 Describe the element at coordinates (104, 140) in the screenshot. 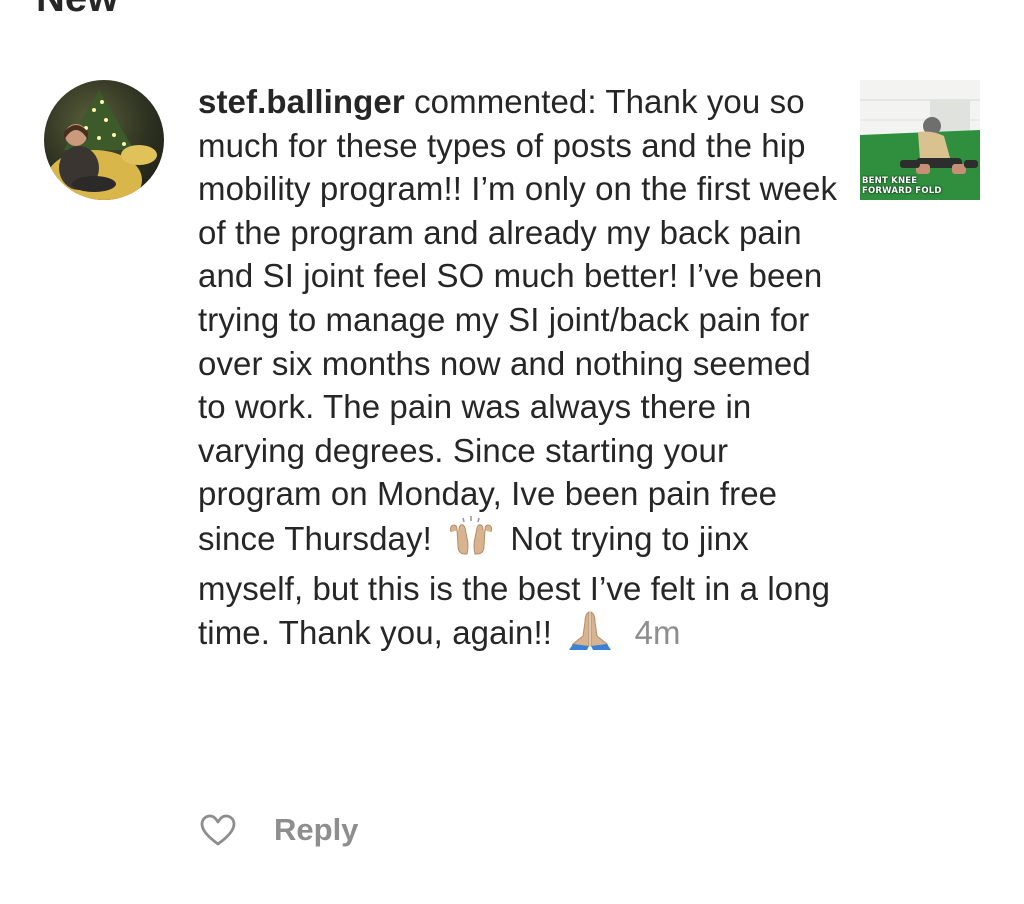

I see `avatar` at that location.